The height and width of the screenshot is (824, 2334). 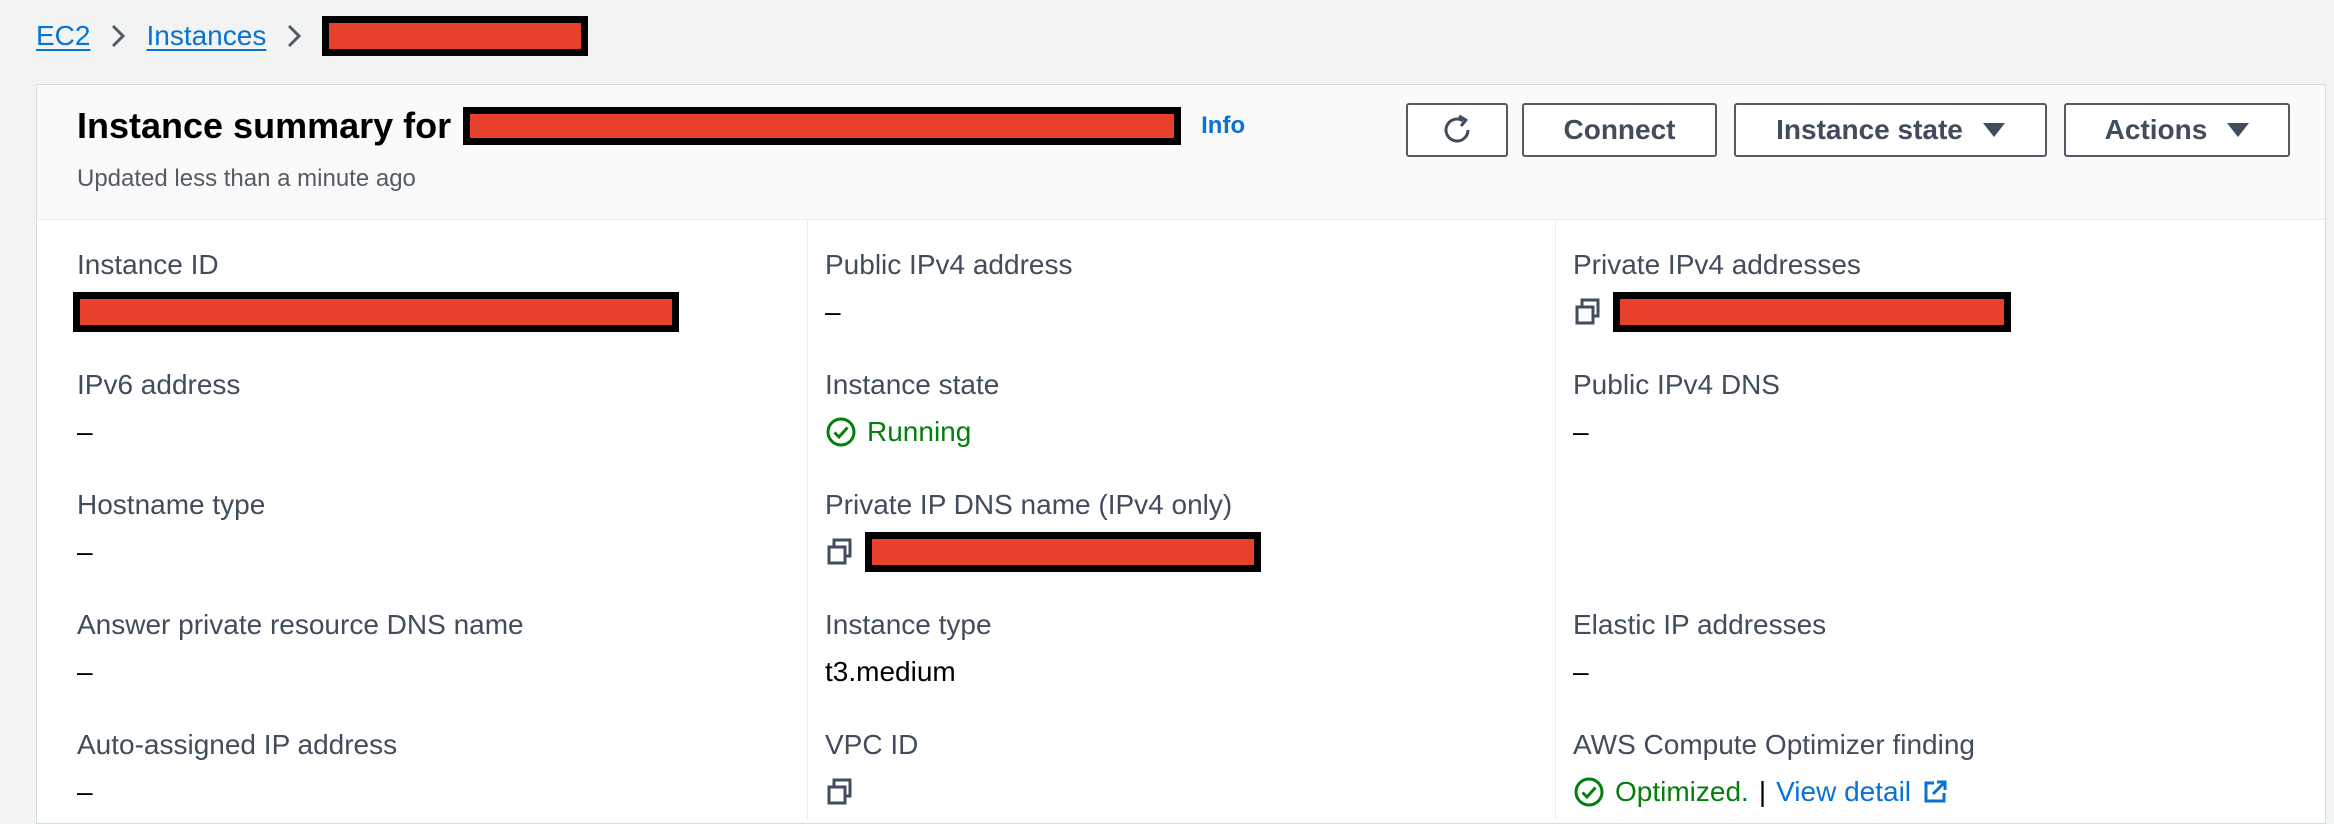 I want to click on view-detail-link: View detail, so click(x=1862, y=792).